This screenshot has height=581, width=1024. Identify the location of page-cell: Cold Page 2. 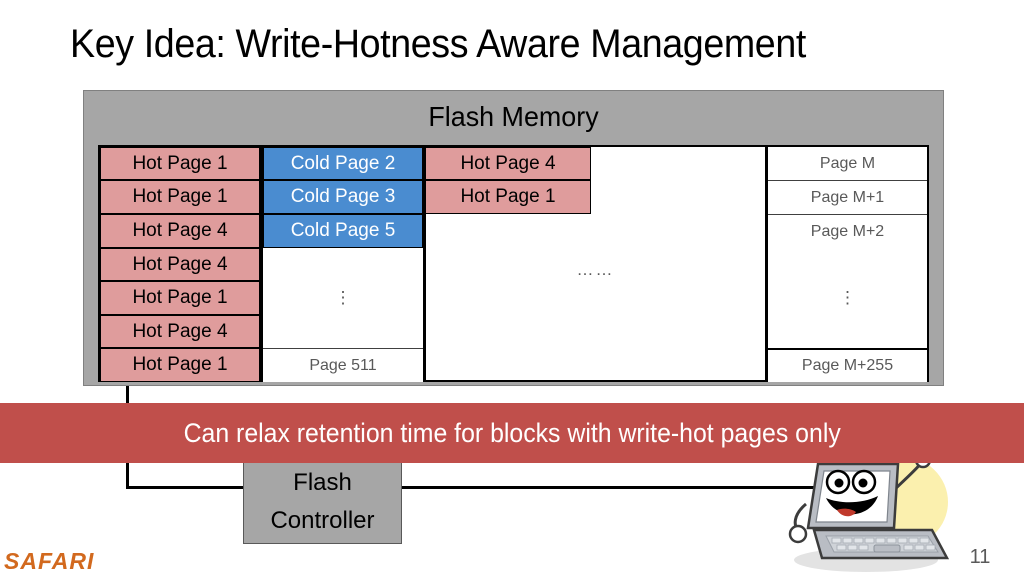
(343, 163).